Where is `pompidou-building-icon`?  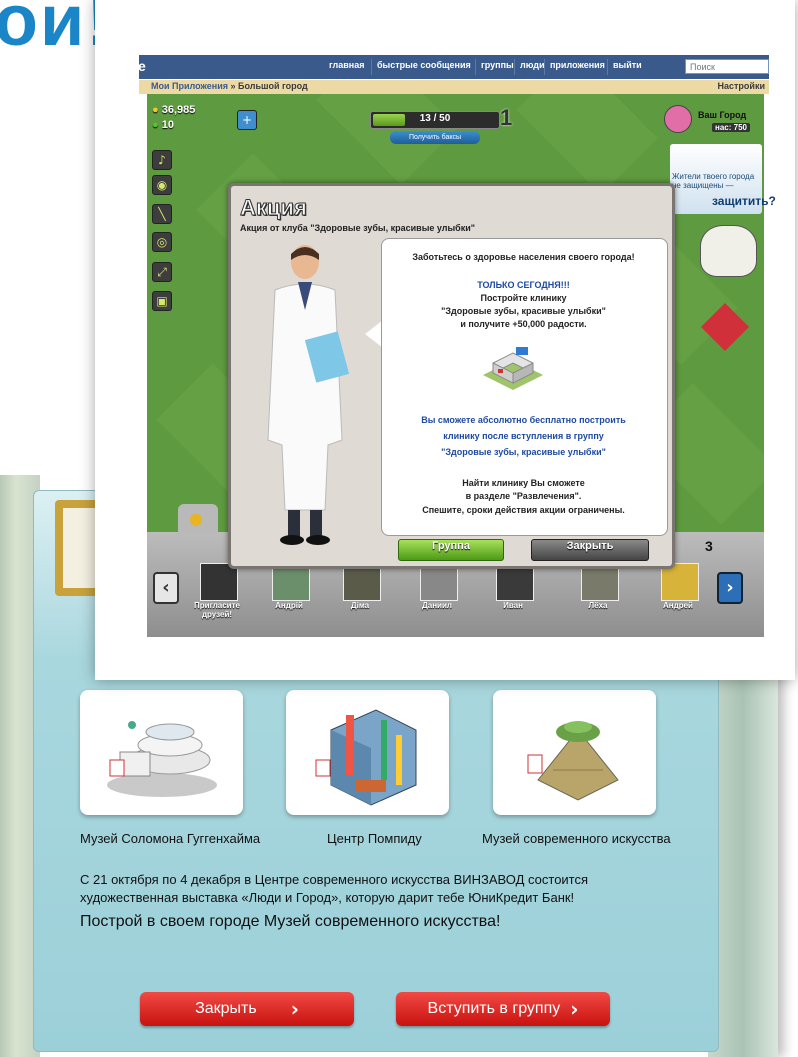
pompidou-building-icon is located at coordinates (366, 757).